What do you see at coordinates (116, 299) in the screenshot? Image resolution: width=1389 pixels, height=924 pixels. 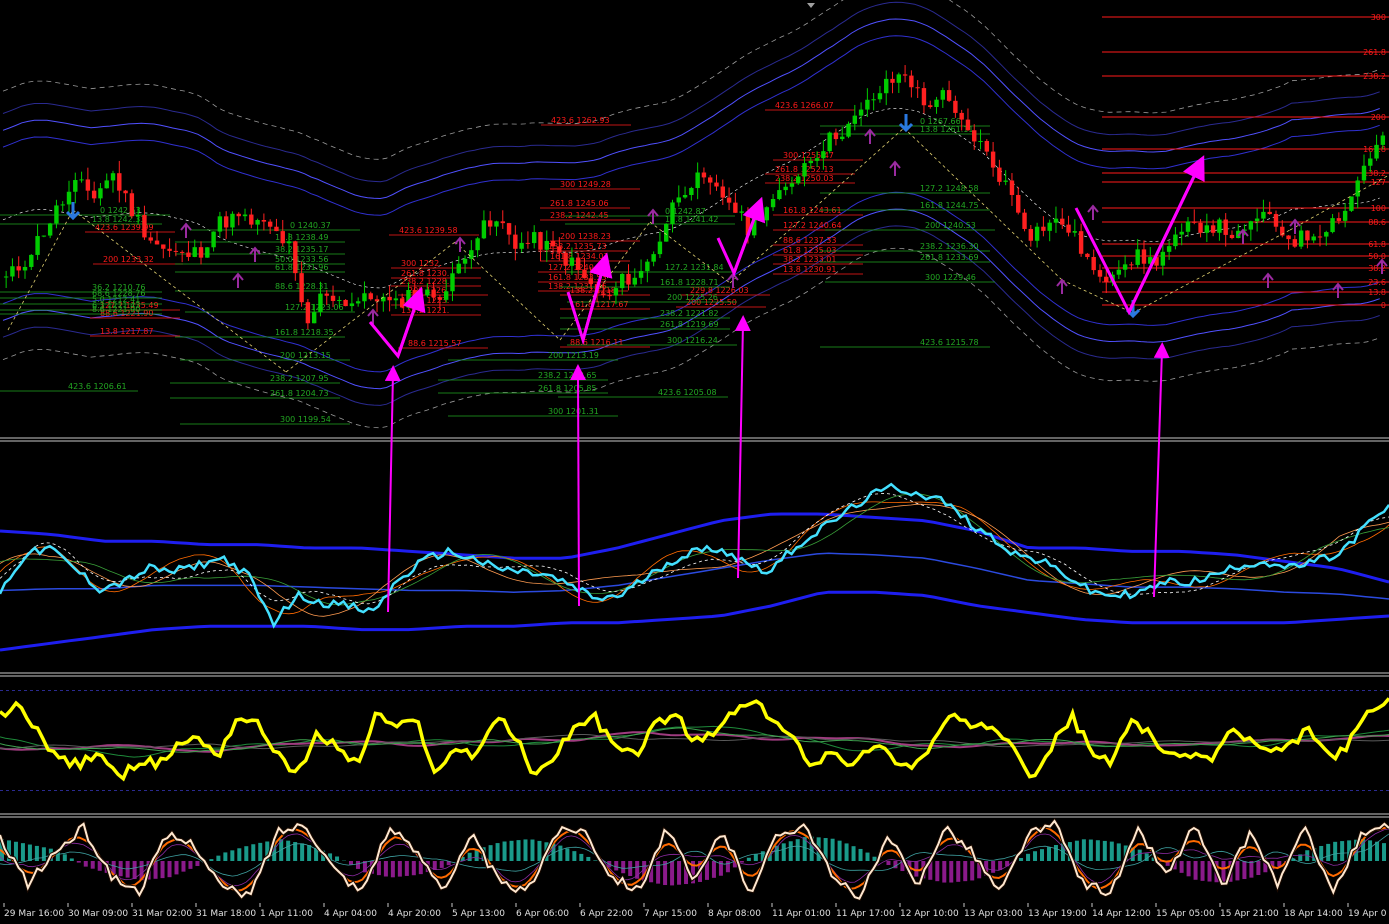 I see `fib-label-green: 5.0 1212.41` at bounding box center [116, 299].